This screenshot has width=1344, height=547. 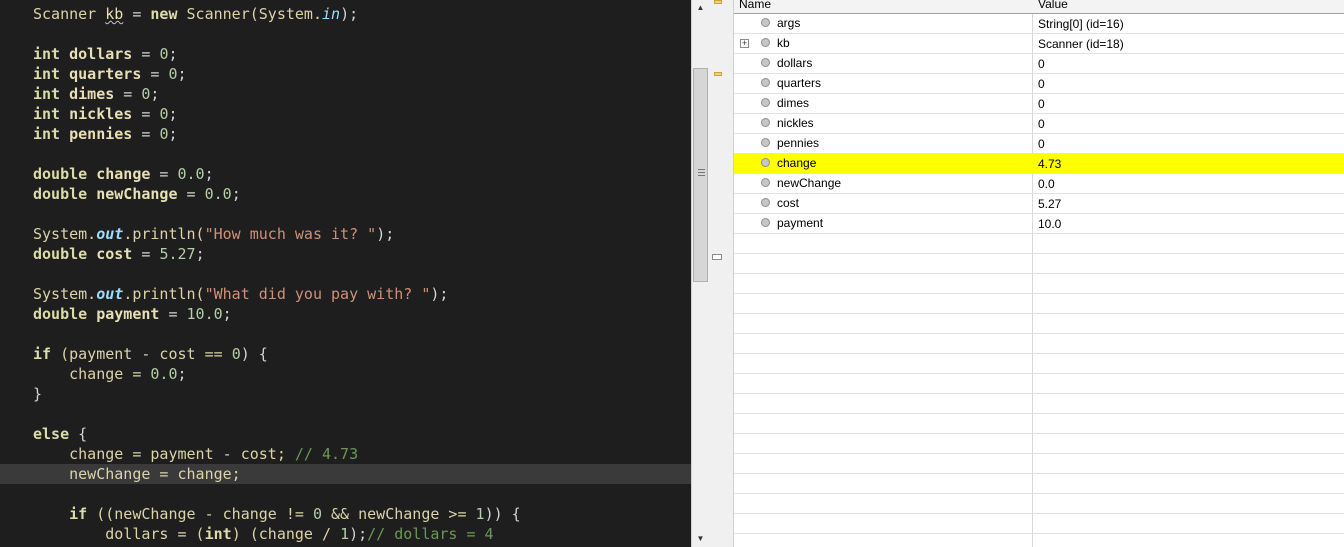 I want to click on code-token: && newChange >=, so click(x=399, y=514).